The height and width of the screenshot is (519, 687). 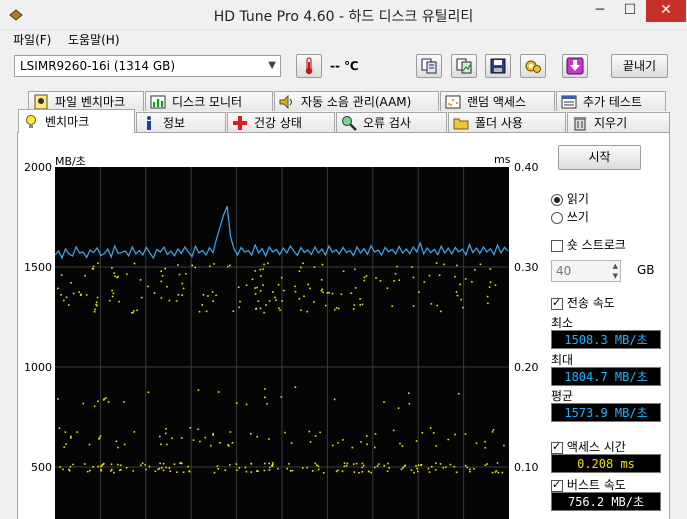 I want to click on save-button, so click(x=498, y=66).